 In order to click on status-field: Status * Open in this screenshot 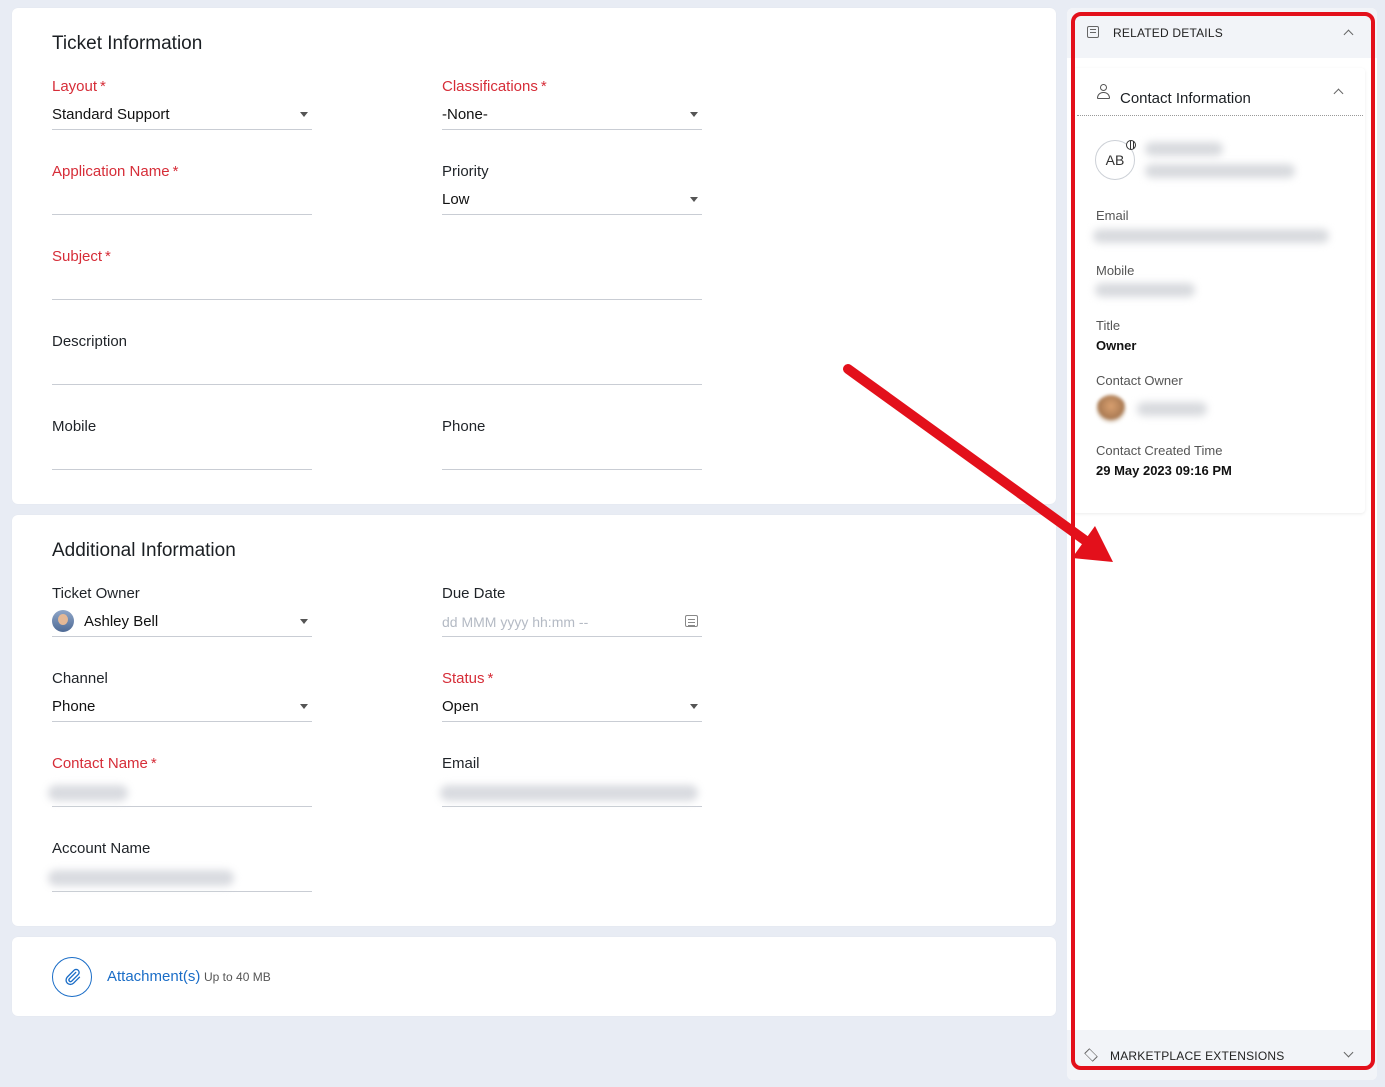, I will do `click(572, 696)`.